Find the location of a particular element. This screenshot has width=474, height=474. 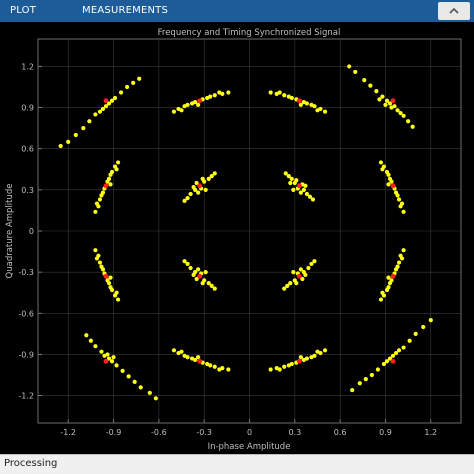

x-tick-label: -0.9 is located at coordinates (114, 432).